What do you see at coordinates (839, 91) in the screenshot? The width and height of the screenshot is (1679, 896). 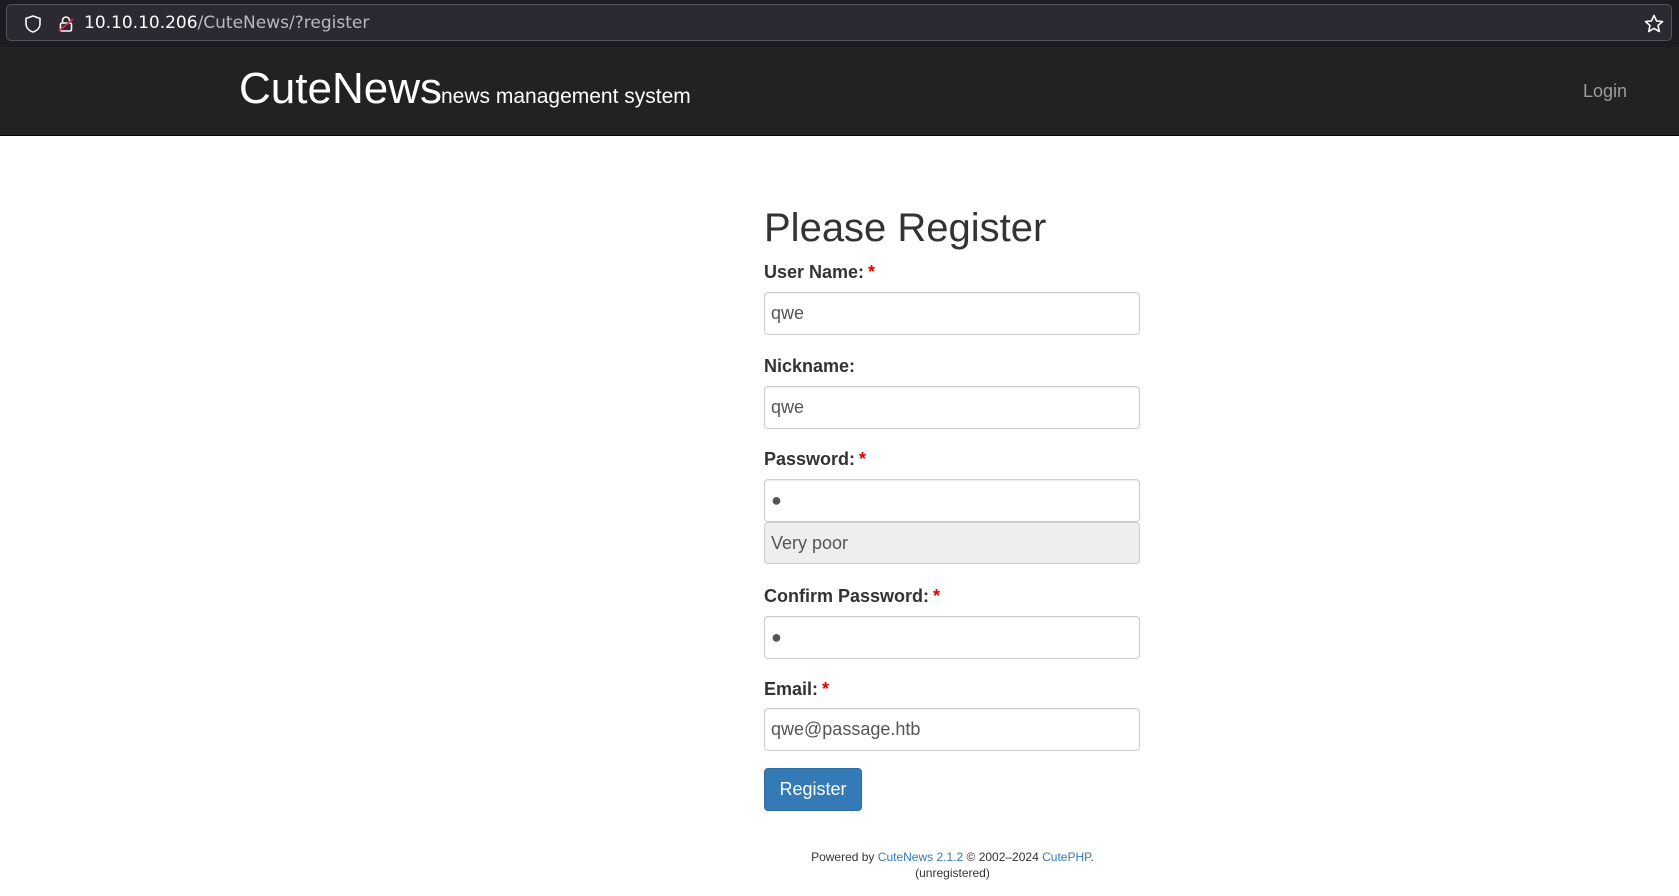 I see `site-navbar: CuteNews news management system Login` at bounding box center [839, 91].